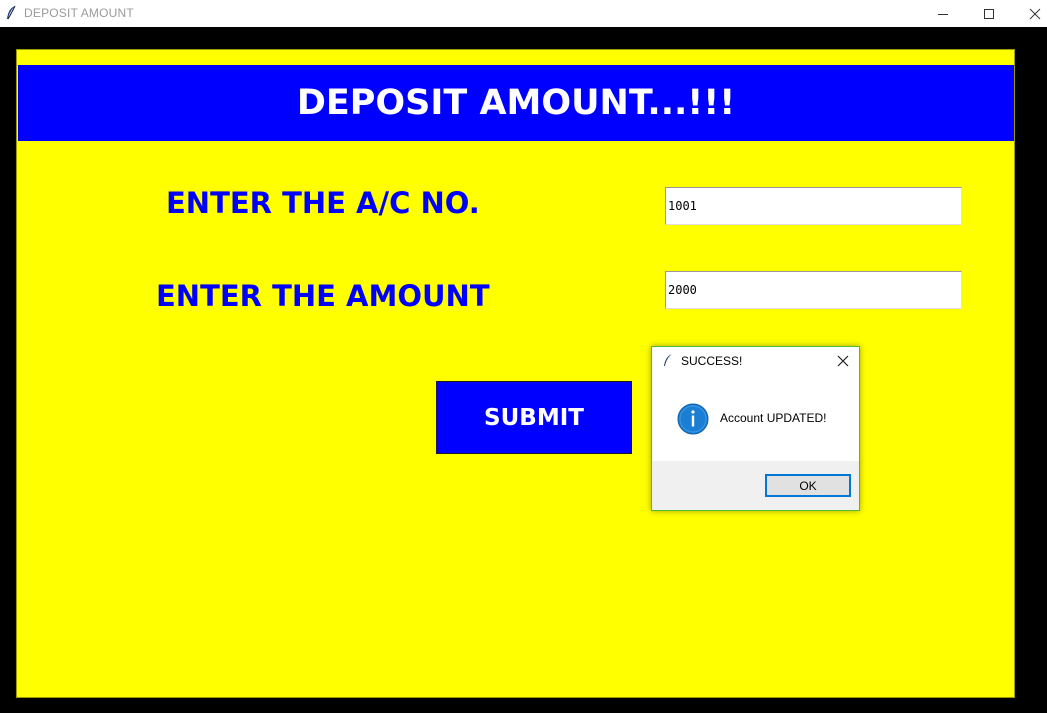 This screenshot has height=713, width=1047. Describe the element at coordinates (813, 206) in the screenshot. I see `account-number-input: 1001` at that location.